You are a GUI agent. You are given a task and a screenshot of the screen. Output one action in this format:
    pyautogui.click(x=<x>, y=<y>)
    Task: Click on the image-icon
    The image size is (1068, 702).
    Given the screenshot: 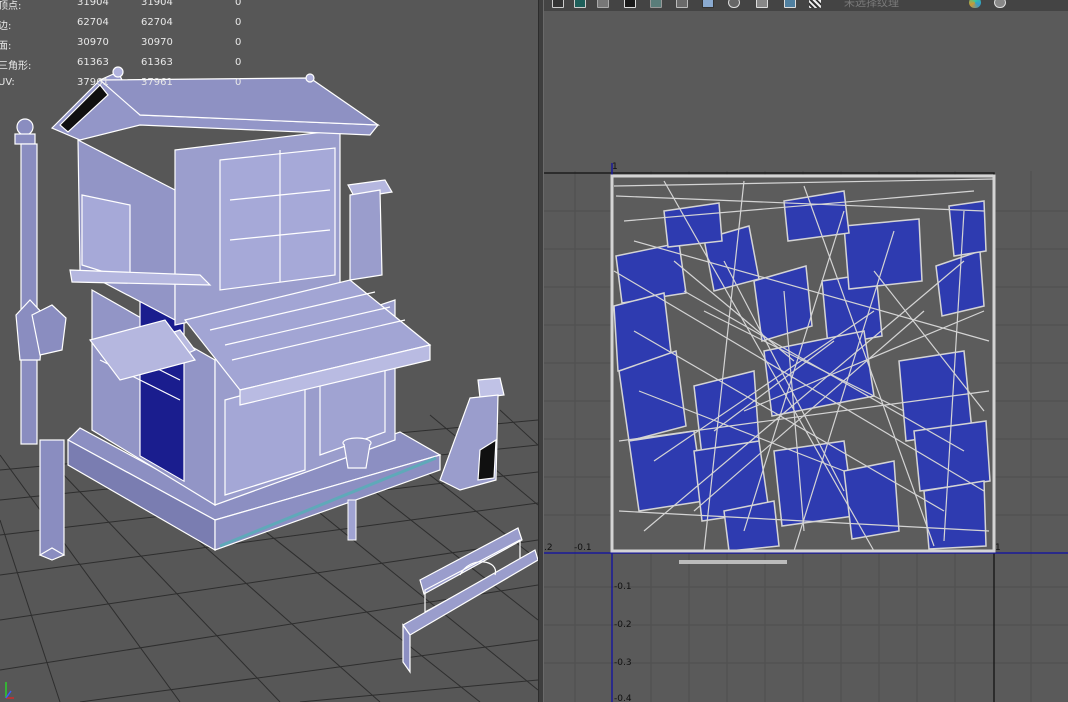 What is the action you would take?
    pyautogui.click(x=656, y=4)
    